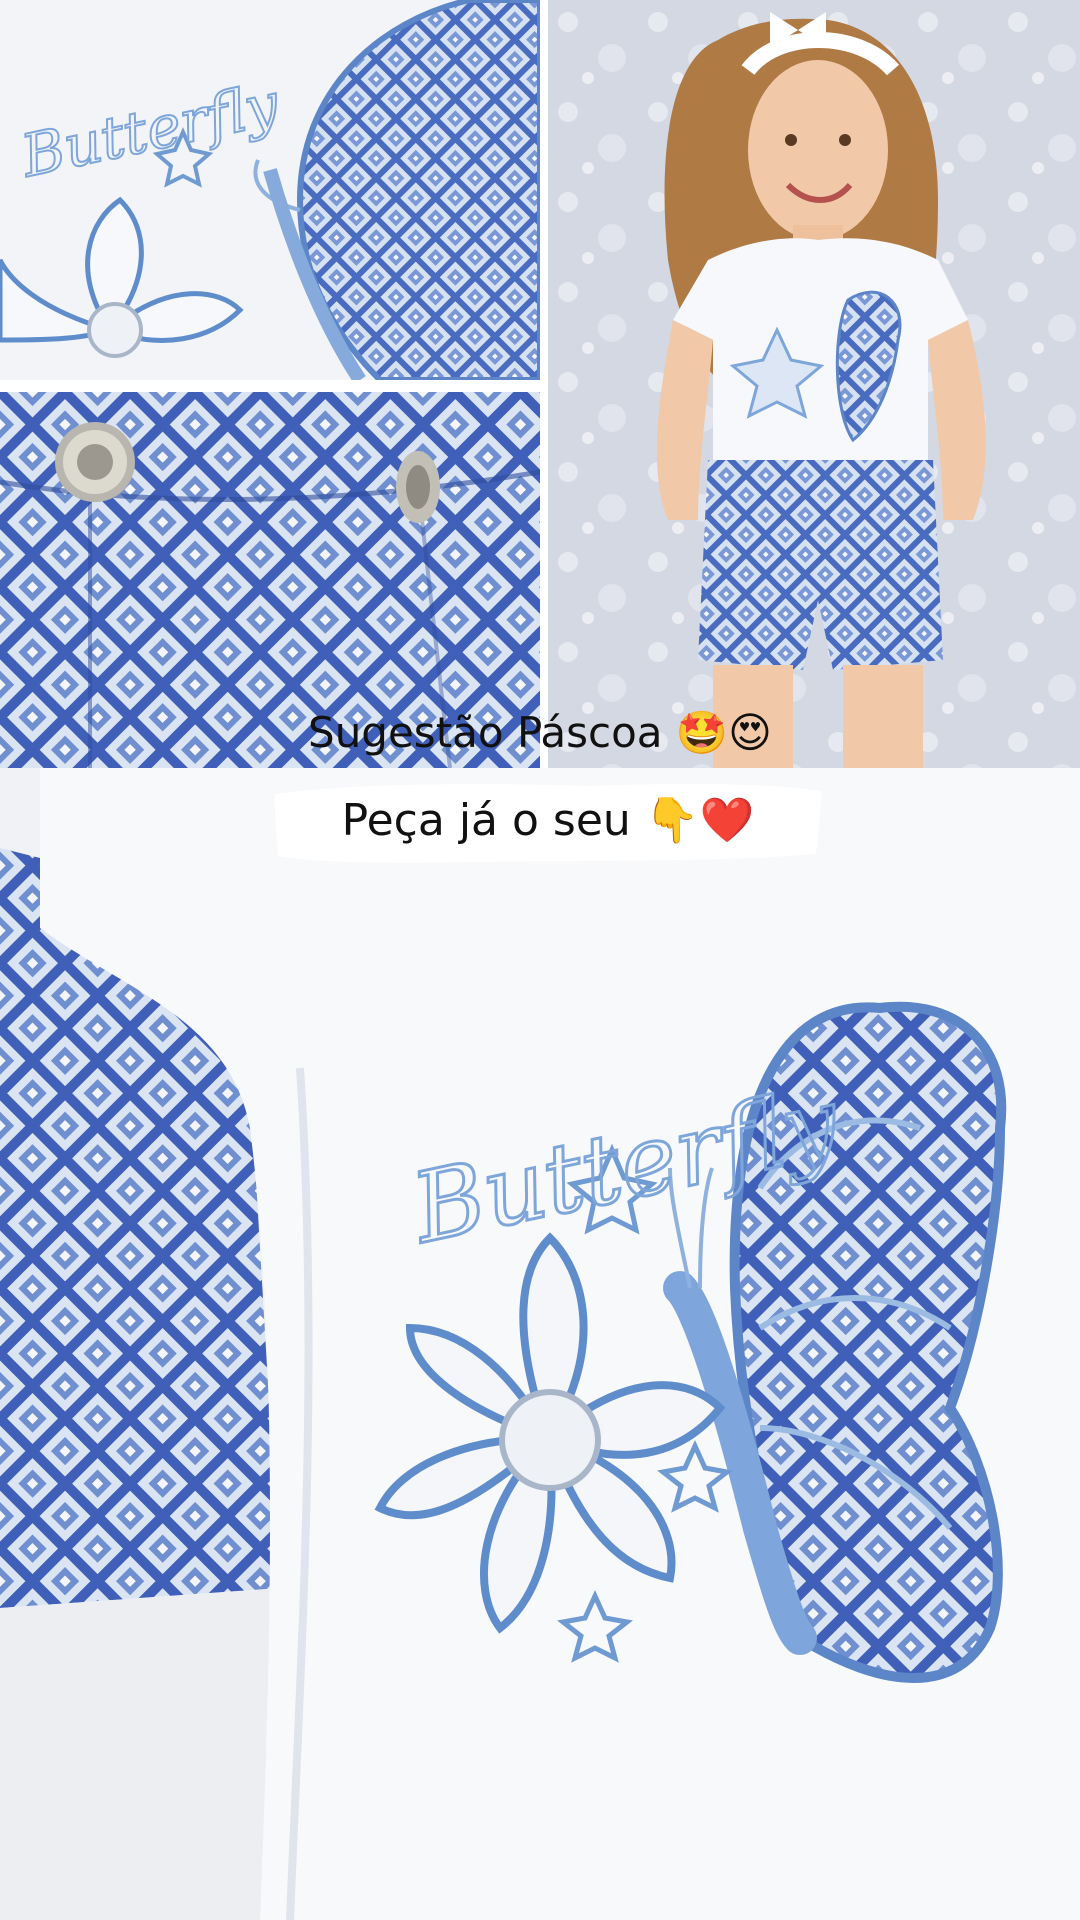  Describe the element at coordinates (544, 384) in the screenshot. I see `collage-divider-vertical` at that location.